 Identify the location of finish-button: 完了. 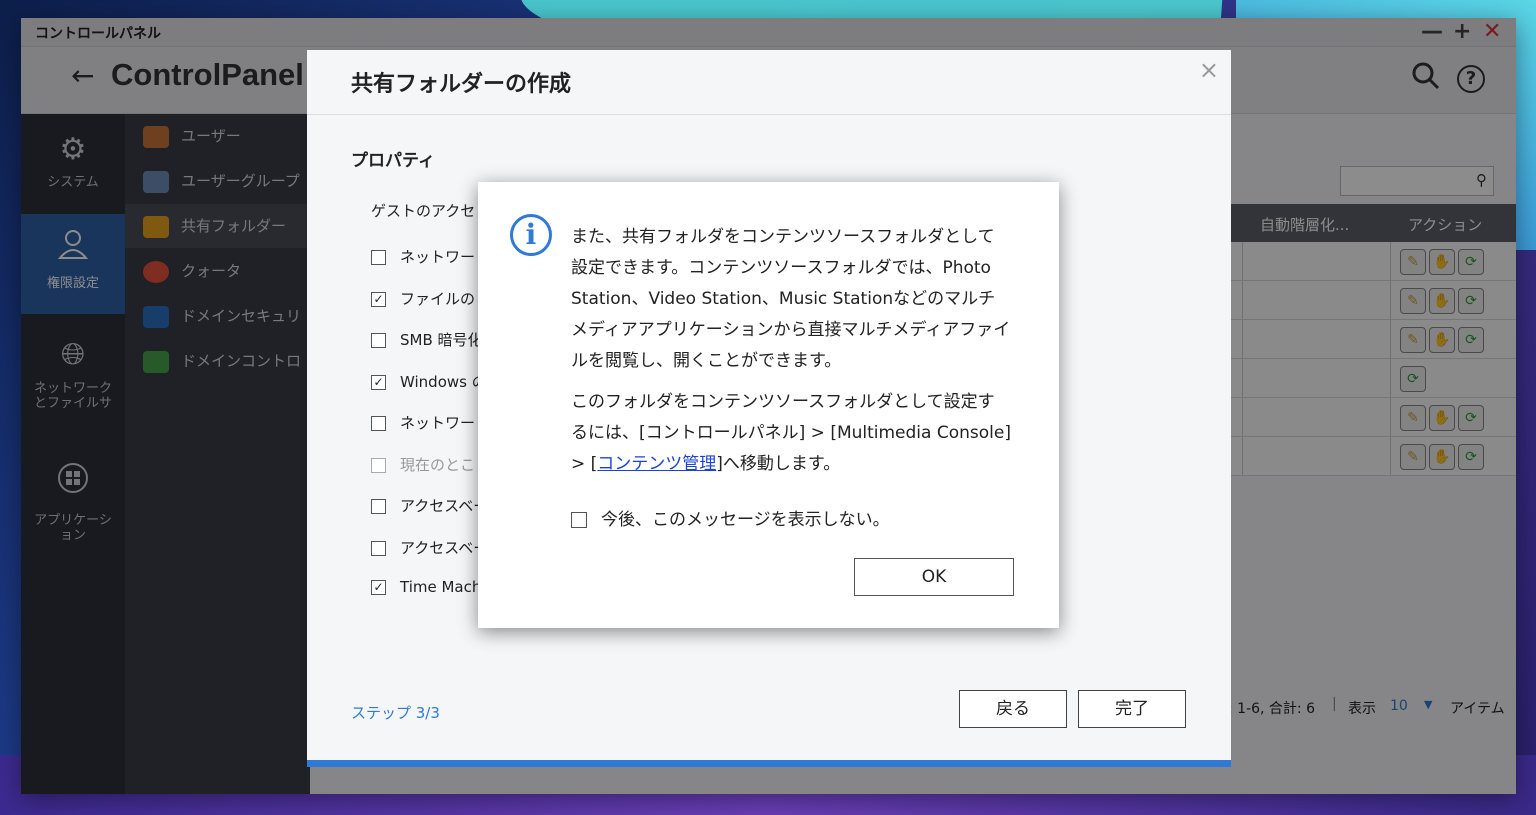
(1132, 709).